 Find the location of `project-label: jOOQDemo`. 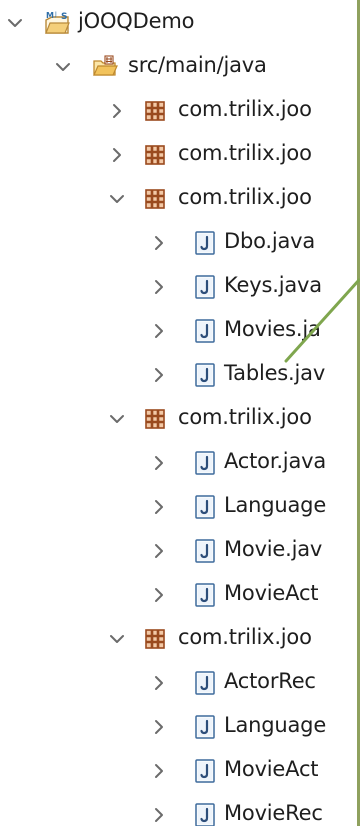

project-label: jOOQDemo is located at coordinates (136, 21).